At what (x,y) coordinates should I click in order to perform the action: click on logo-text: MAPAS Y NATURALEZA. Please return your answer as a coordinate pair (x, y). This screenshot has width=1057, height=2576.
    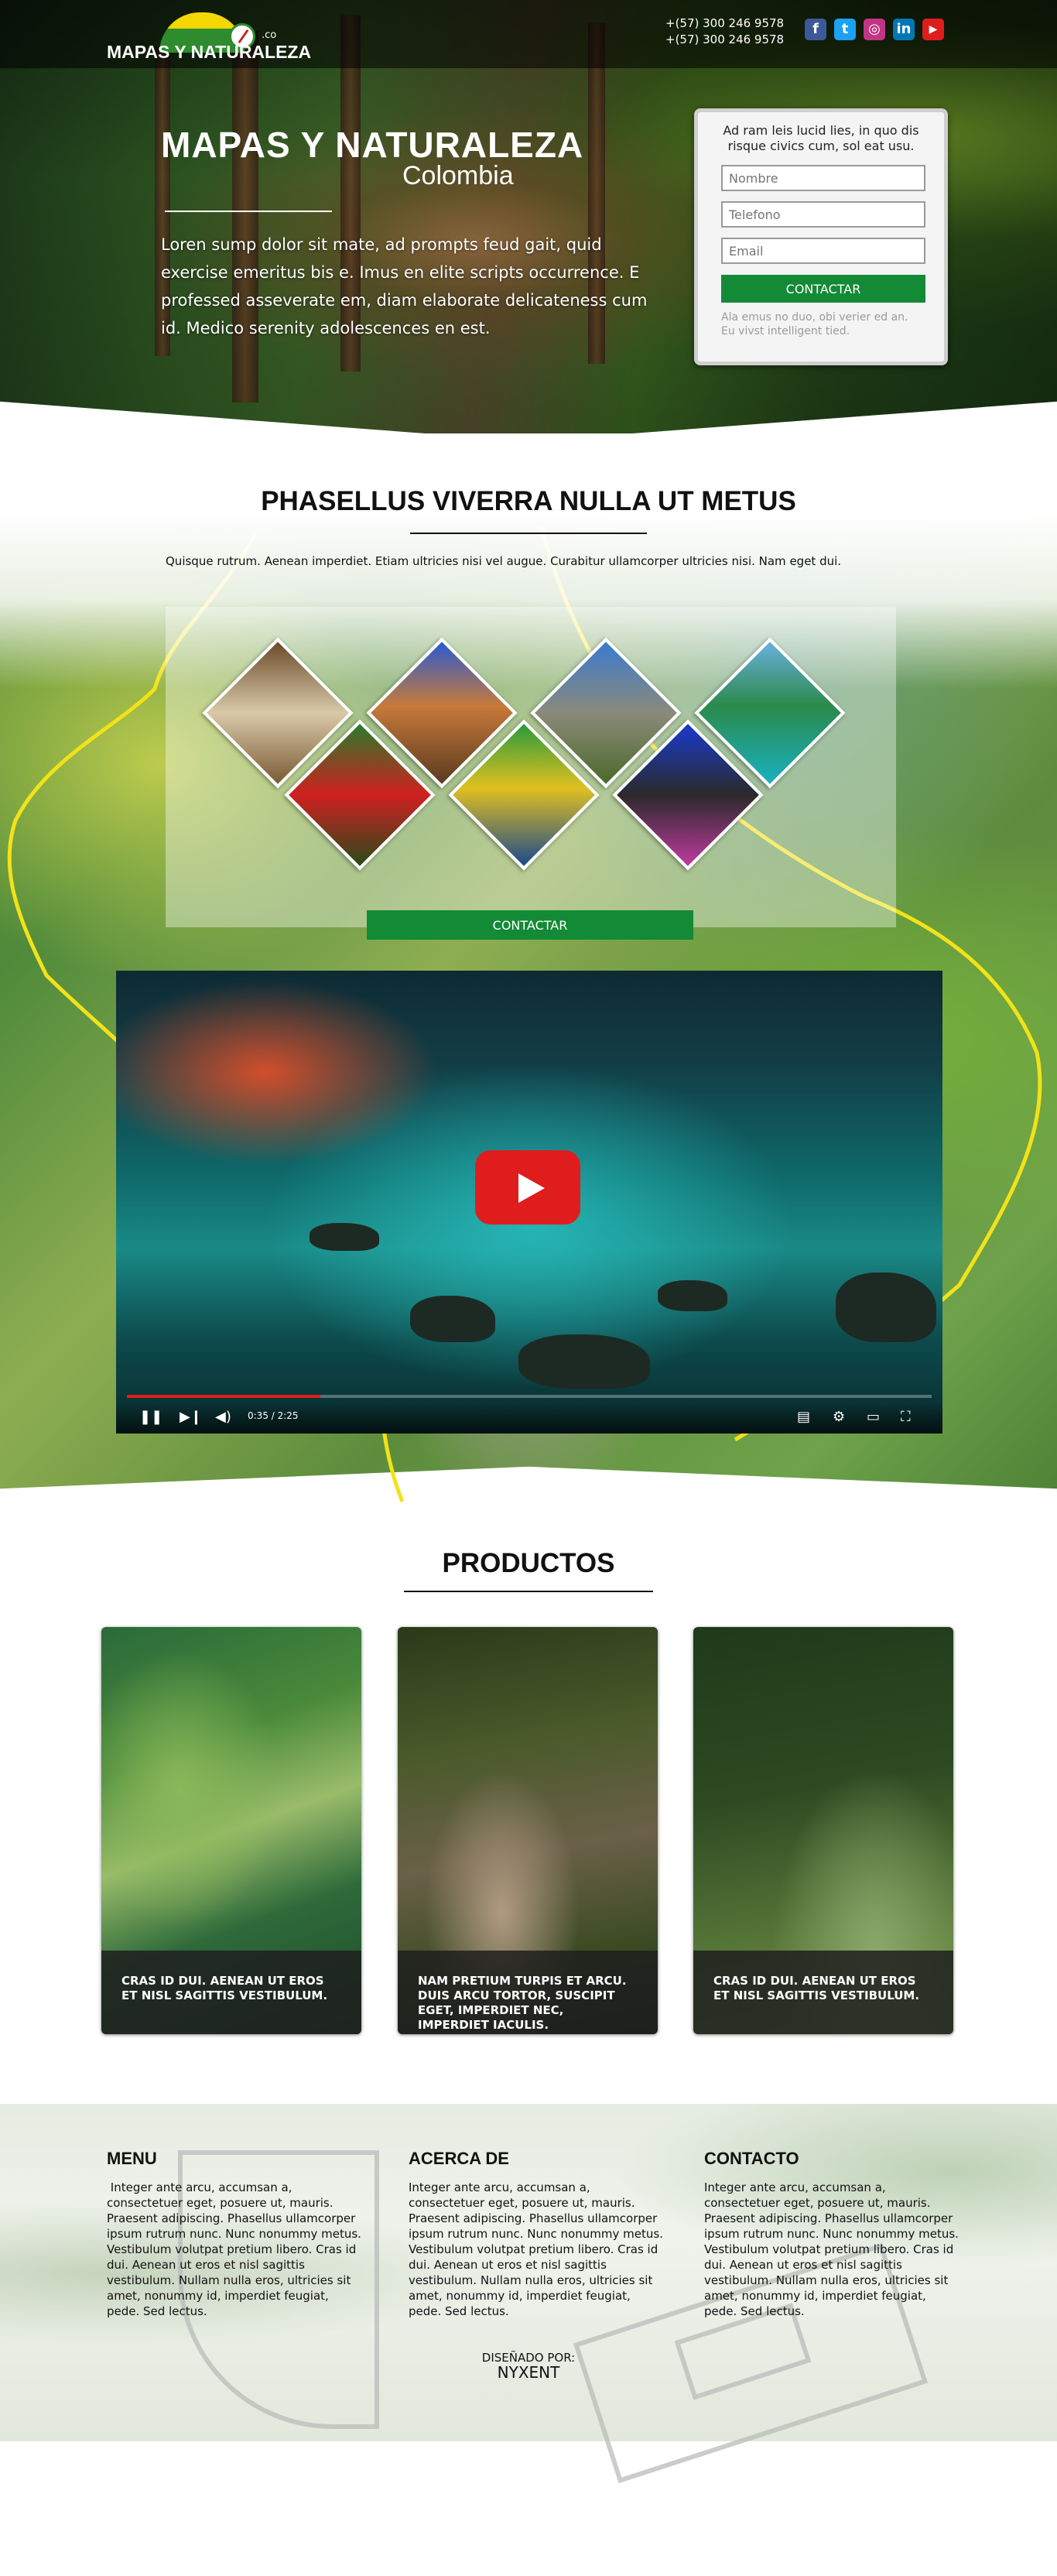
    Looking at the image, I should click on (209, 52).